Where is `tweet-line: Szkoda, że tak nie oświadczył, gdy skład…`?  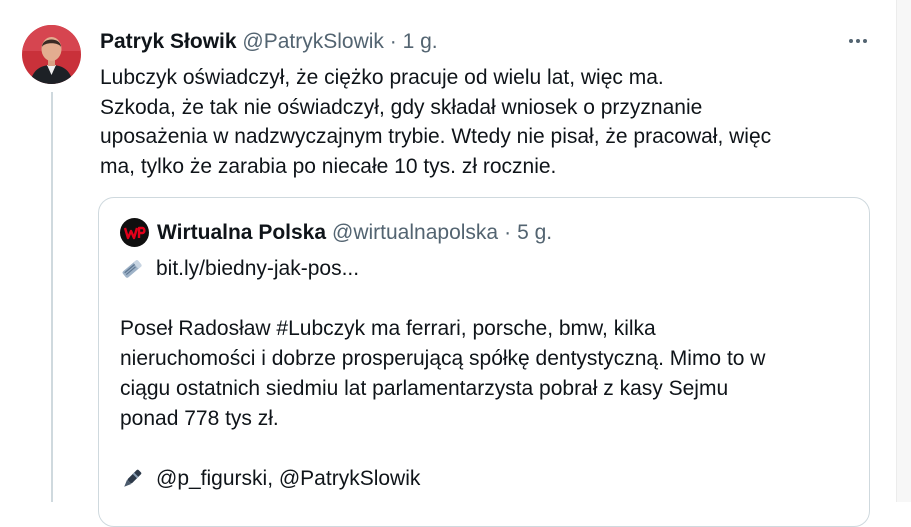
tweet-line: Szkoda, że tak nie oświadczył, gdy skład… is located at coordinates (401, 107).